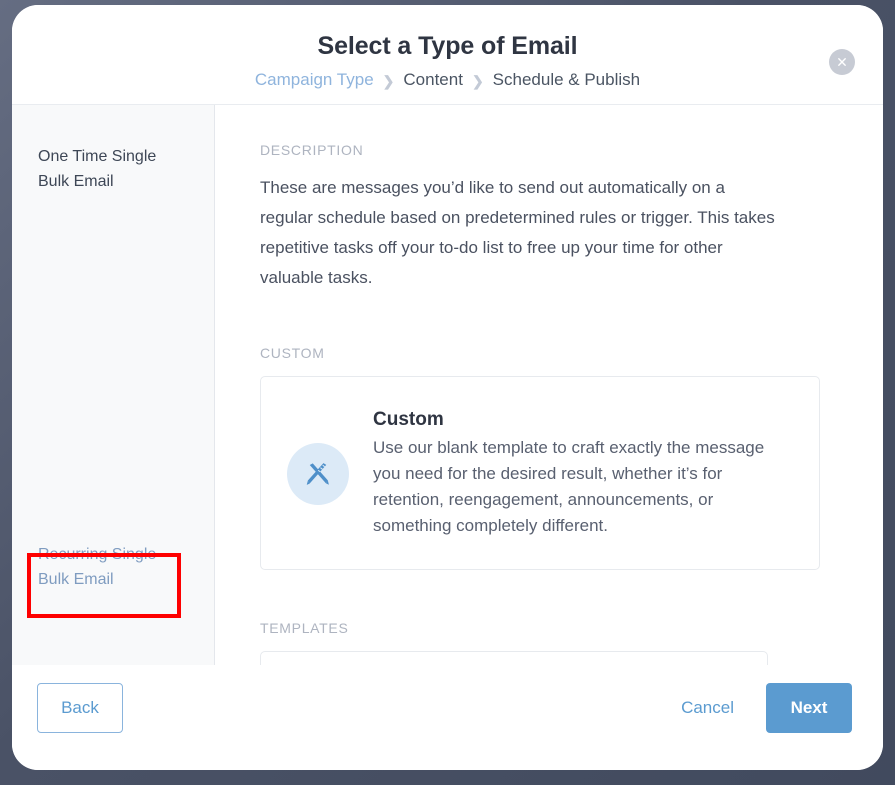 The width and height of the screenshot is (895, 785). I want to click on description-section-label: DESCRIPTION, so click(312, 150).